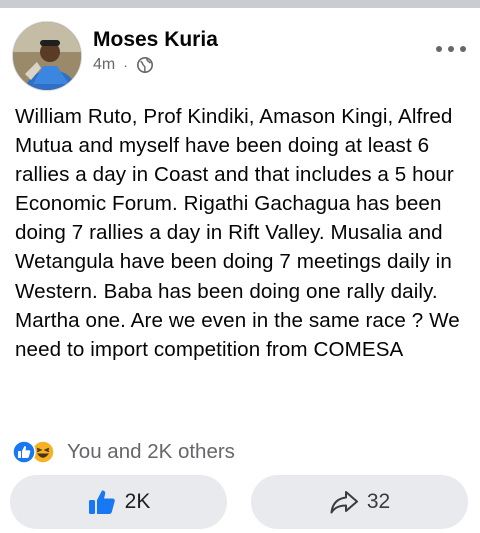 This screenshot has width=480, height=533. What do you see at coordinates (155, 40) in the screenshot?
I see `author-name: Moses Kuria` at bounding box center [155, 40].